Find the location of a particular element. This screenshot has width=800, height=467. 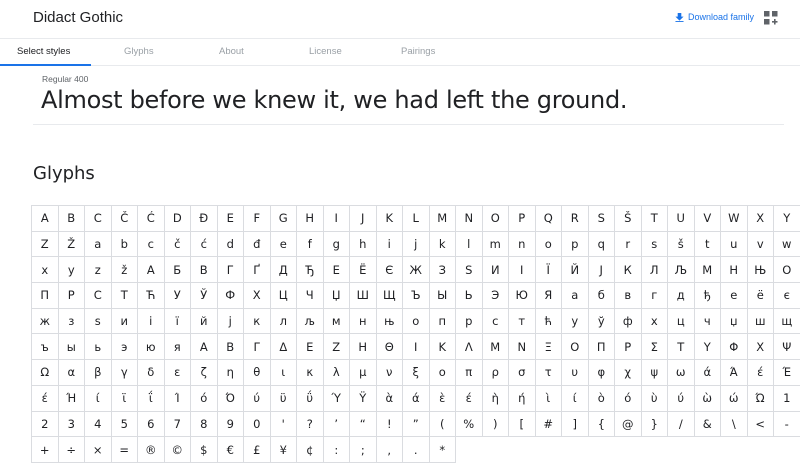

glyph-cell: υ is located at coordinates (575, 373).